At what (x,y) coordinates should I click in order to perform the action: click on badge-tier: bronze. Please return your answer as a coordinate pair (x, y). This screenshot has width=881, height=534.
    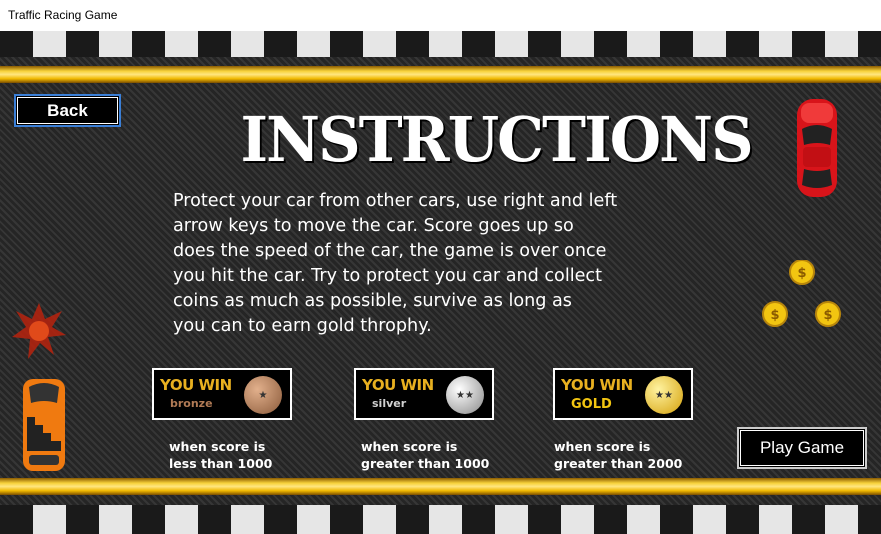
    Looking at the image, I should click on (191, 403).